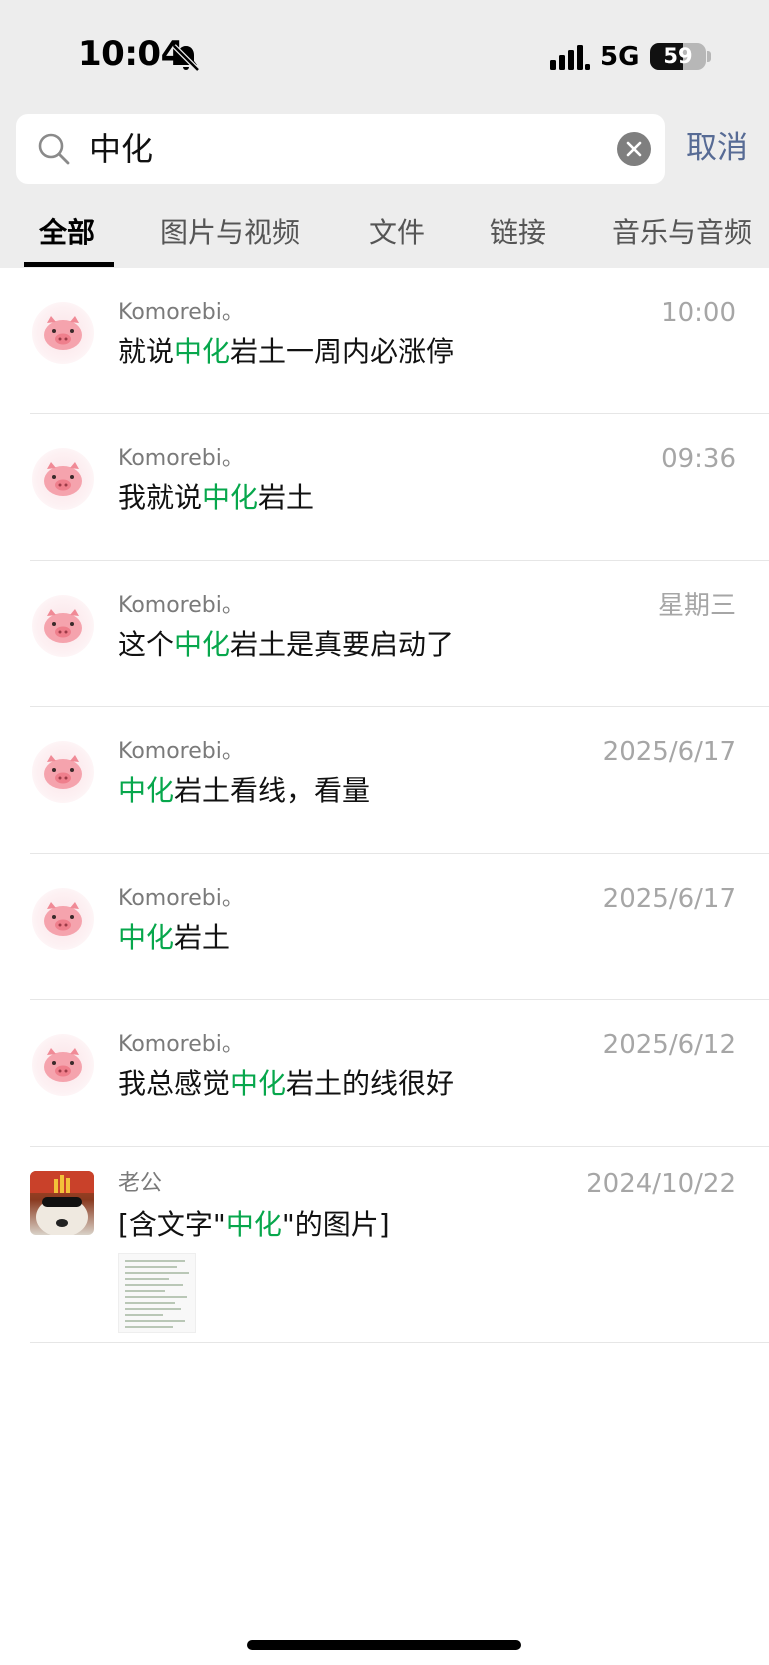 This screenshot has height=1665, width=769. What do you see at coordinates (146, 351) in the screenshot?
I see `snippet-text: 就说` at bounding box center [146, 351].